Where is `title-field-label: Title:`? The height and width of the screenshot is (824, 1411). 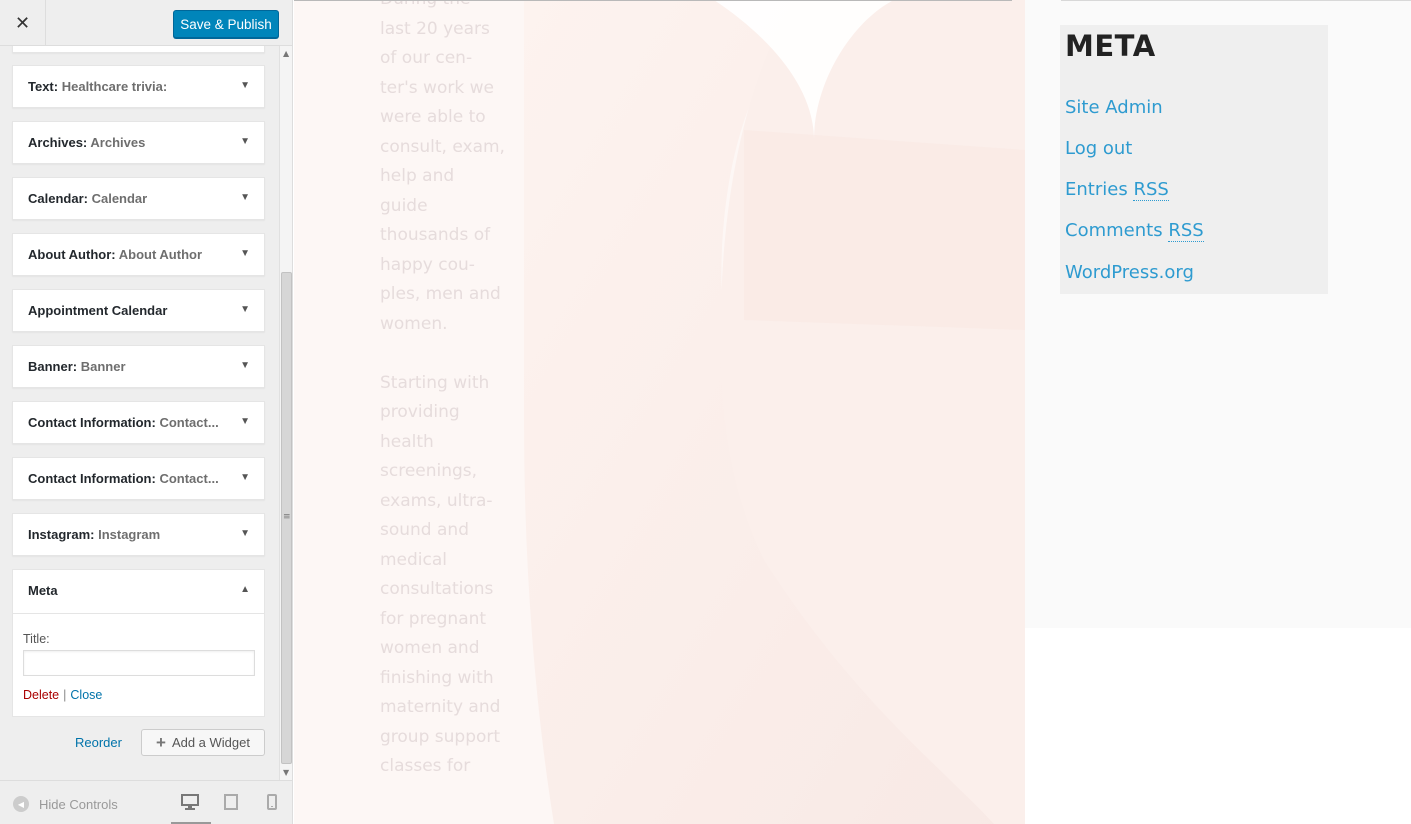
title-field-label: Title: is located at coordinates (36, 639).